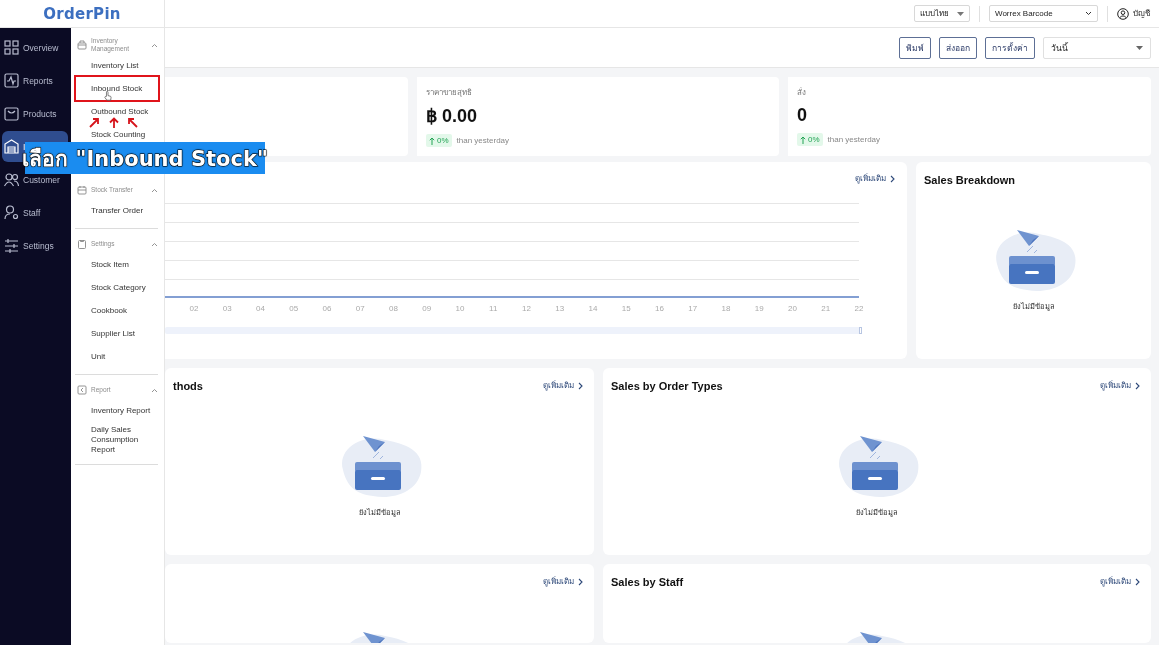  Describe the element at coordinates (693, 308) in the screenshot. I see `axis-label: 17` at that location.